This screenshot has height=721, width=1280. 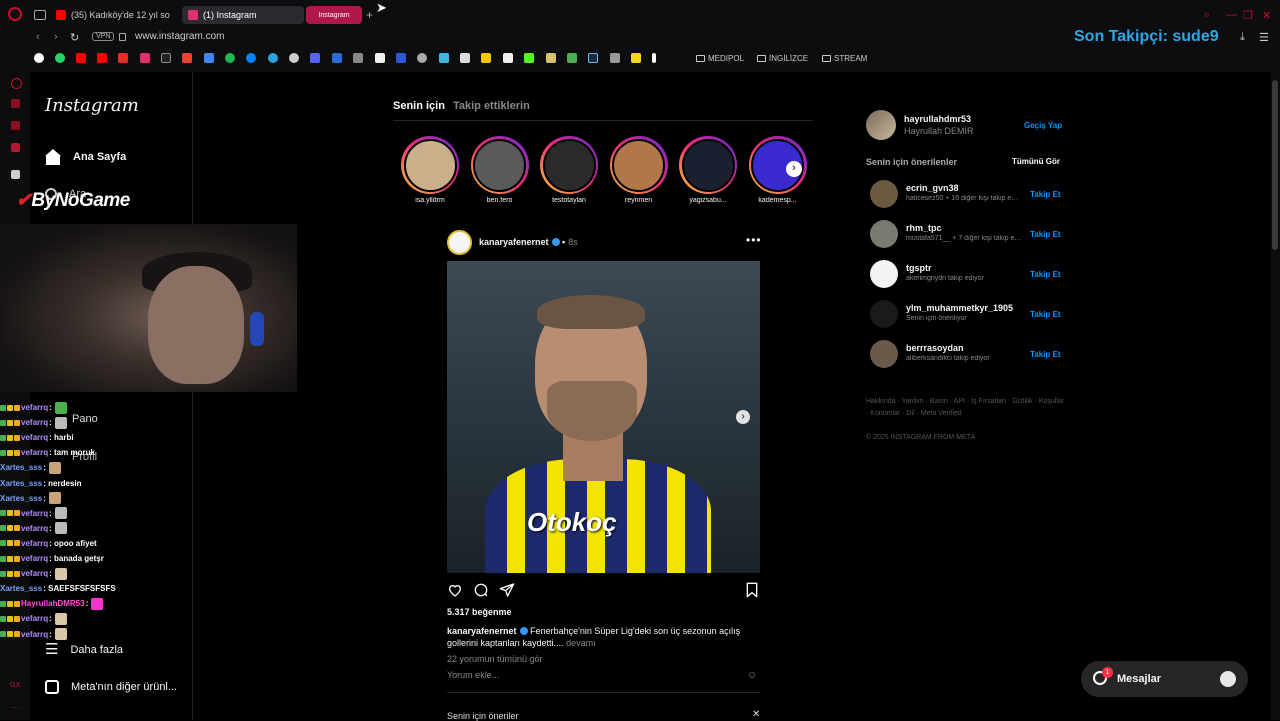 What do you see at coordinates (782, 58) in the screenshot?
I see `bookmark-folder-ingilizce: İNGİLİZCE` at bounding box center [782, 58].